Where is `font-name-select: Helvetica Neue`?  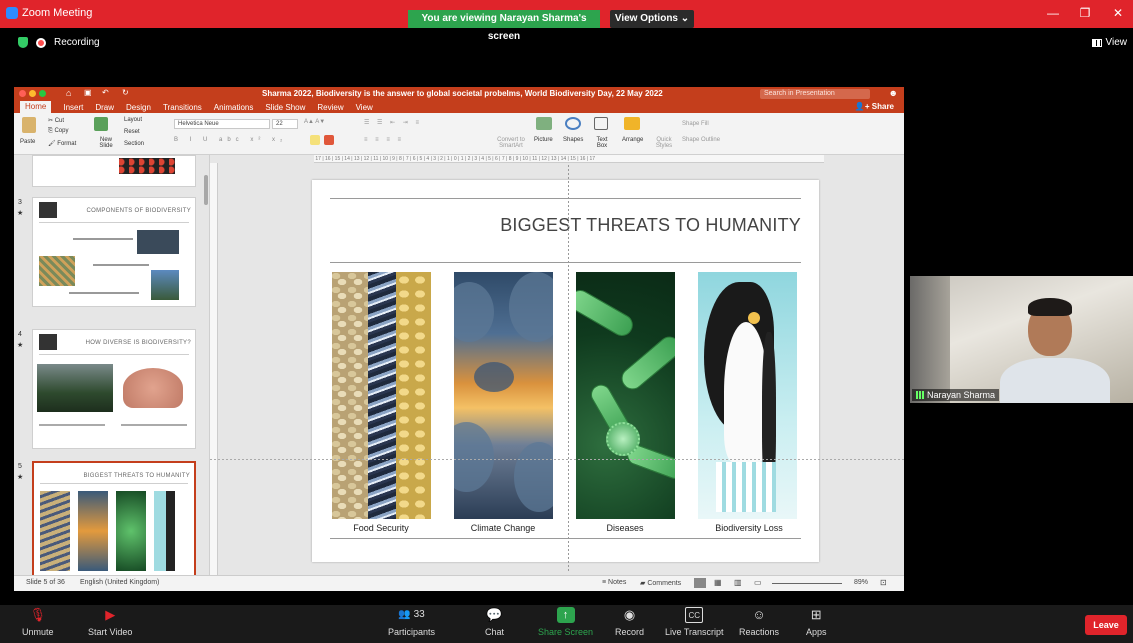 font-name-select: Helvetica Neue is located at coordinates (222, 124).